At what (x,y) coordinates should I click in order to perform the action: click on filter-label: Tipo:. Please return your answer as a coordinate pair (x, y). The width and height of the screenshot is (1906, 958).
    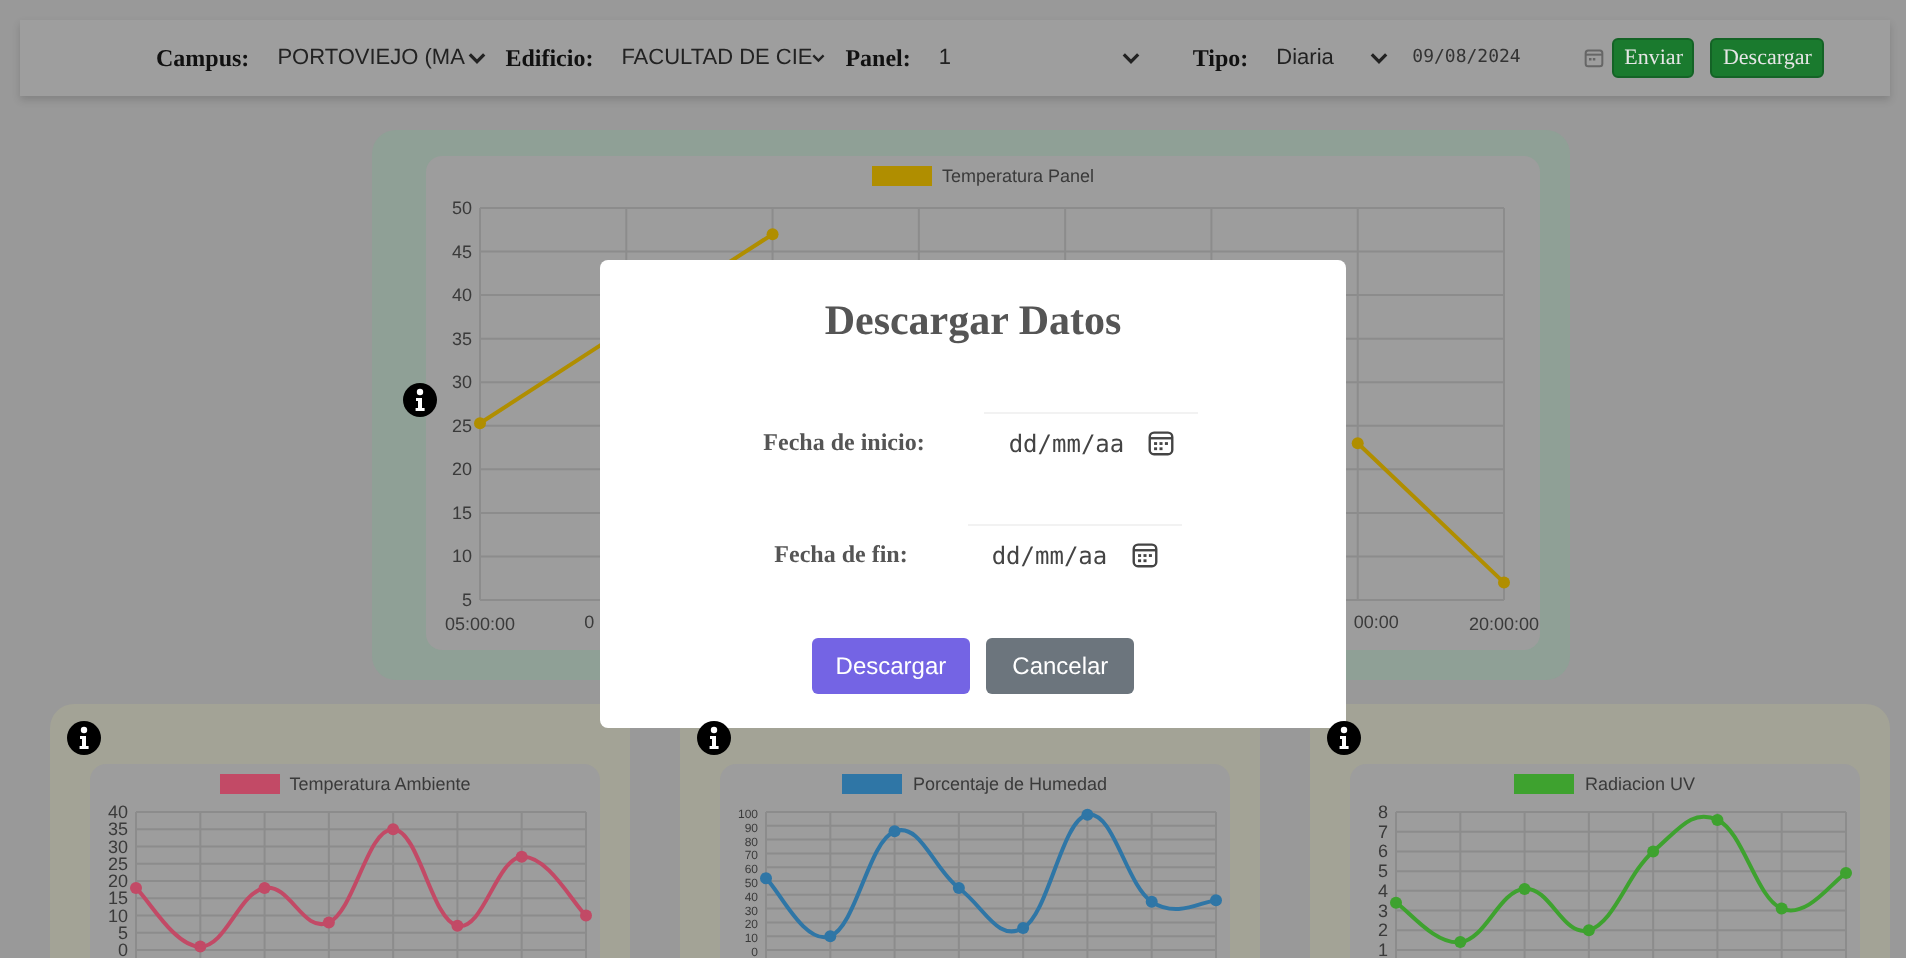
    Looking at the image, I should click on (1220, 58).